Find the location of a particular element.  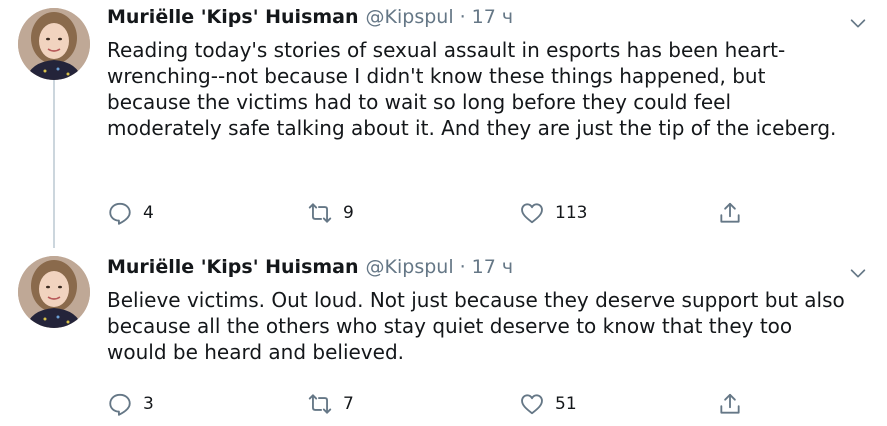

like-count: 113 is located at coordinates (571, 213).